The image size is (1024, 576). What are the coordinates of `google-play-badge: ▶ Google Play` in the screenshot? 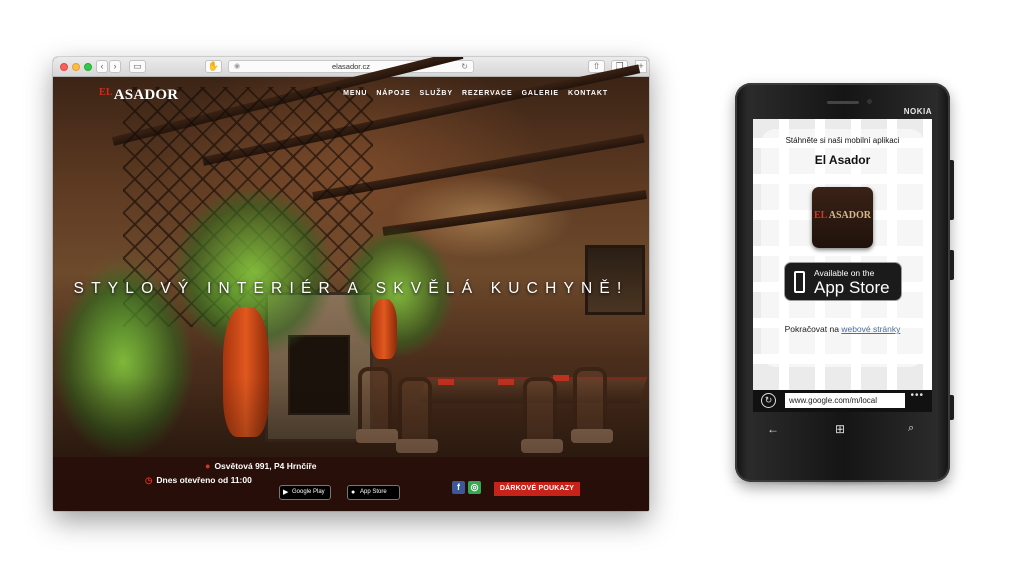 It's located at (305, 492).